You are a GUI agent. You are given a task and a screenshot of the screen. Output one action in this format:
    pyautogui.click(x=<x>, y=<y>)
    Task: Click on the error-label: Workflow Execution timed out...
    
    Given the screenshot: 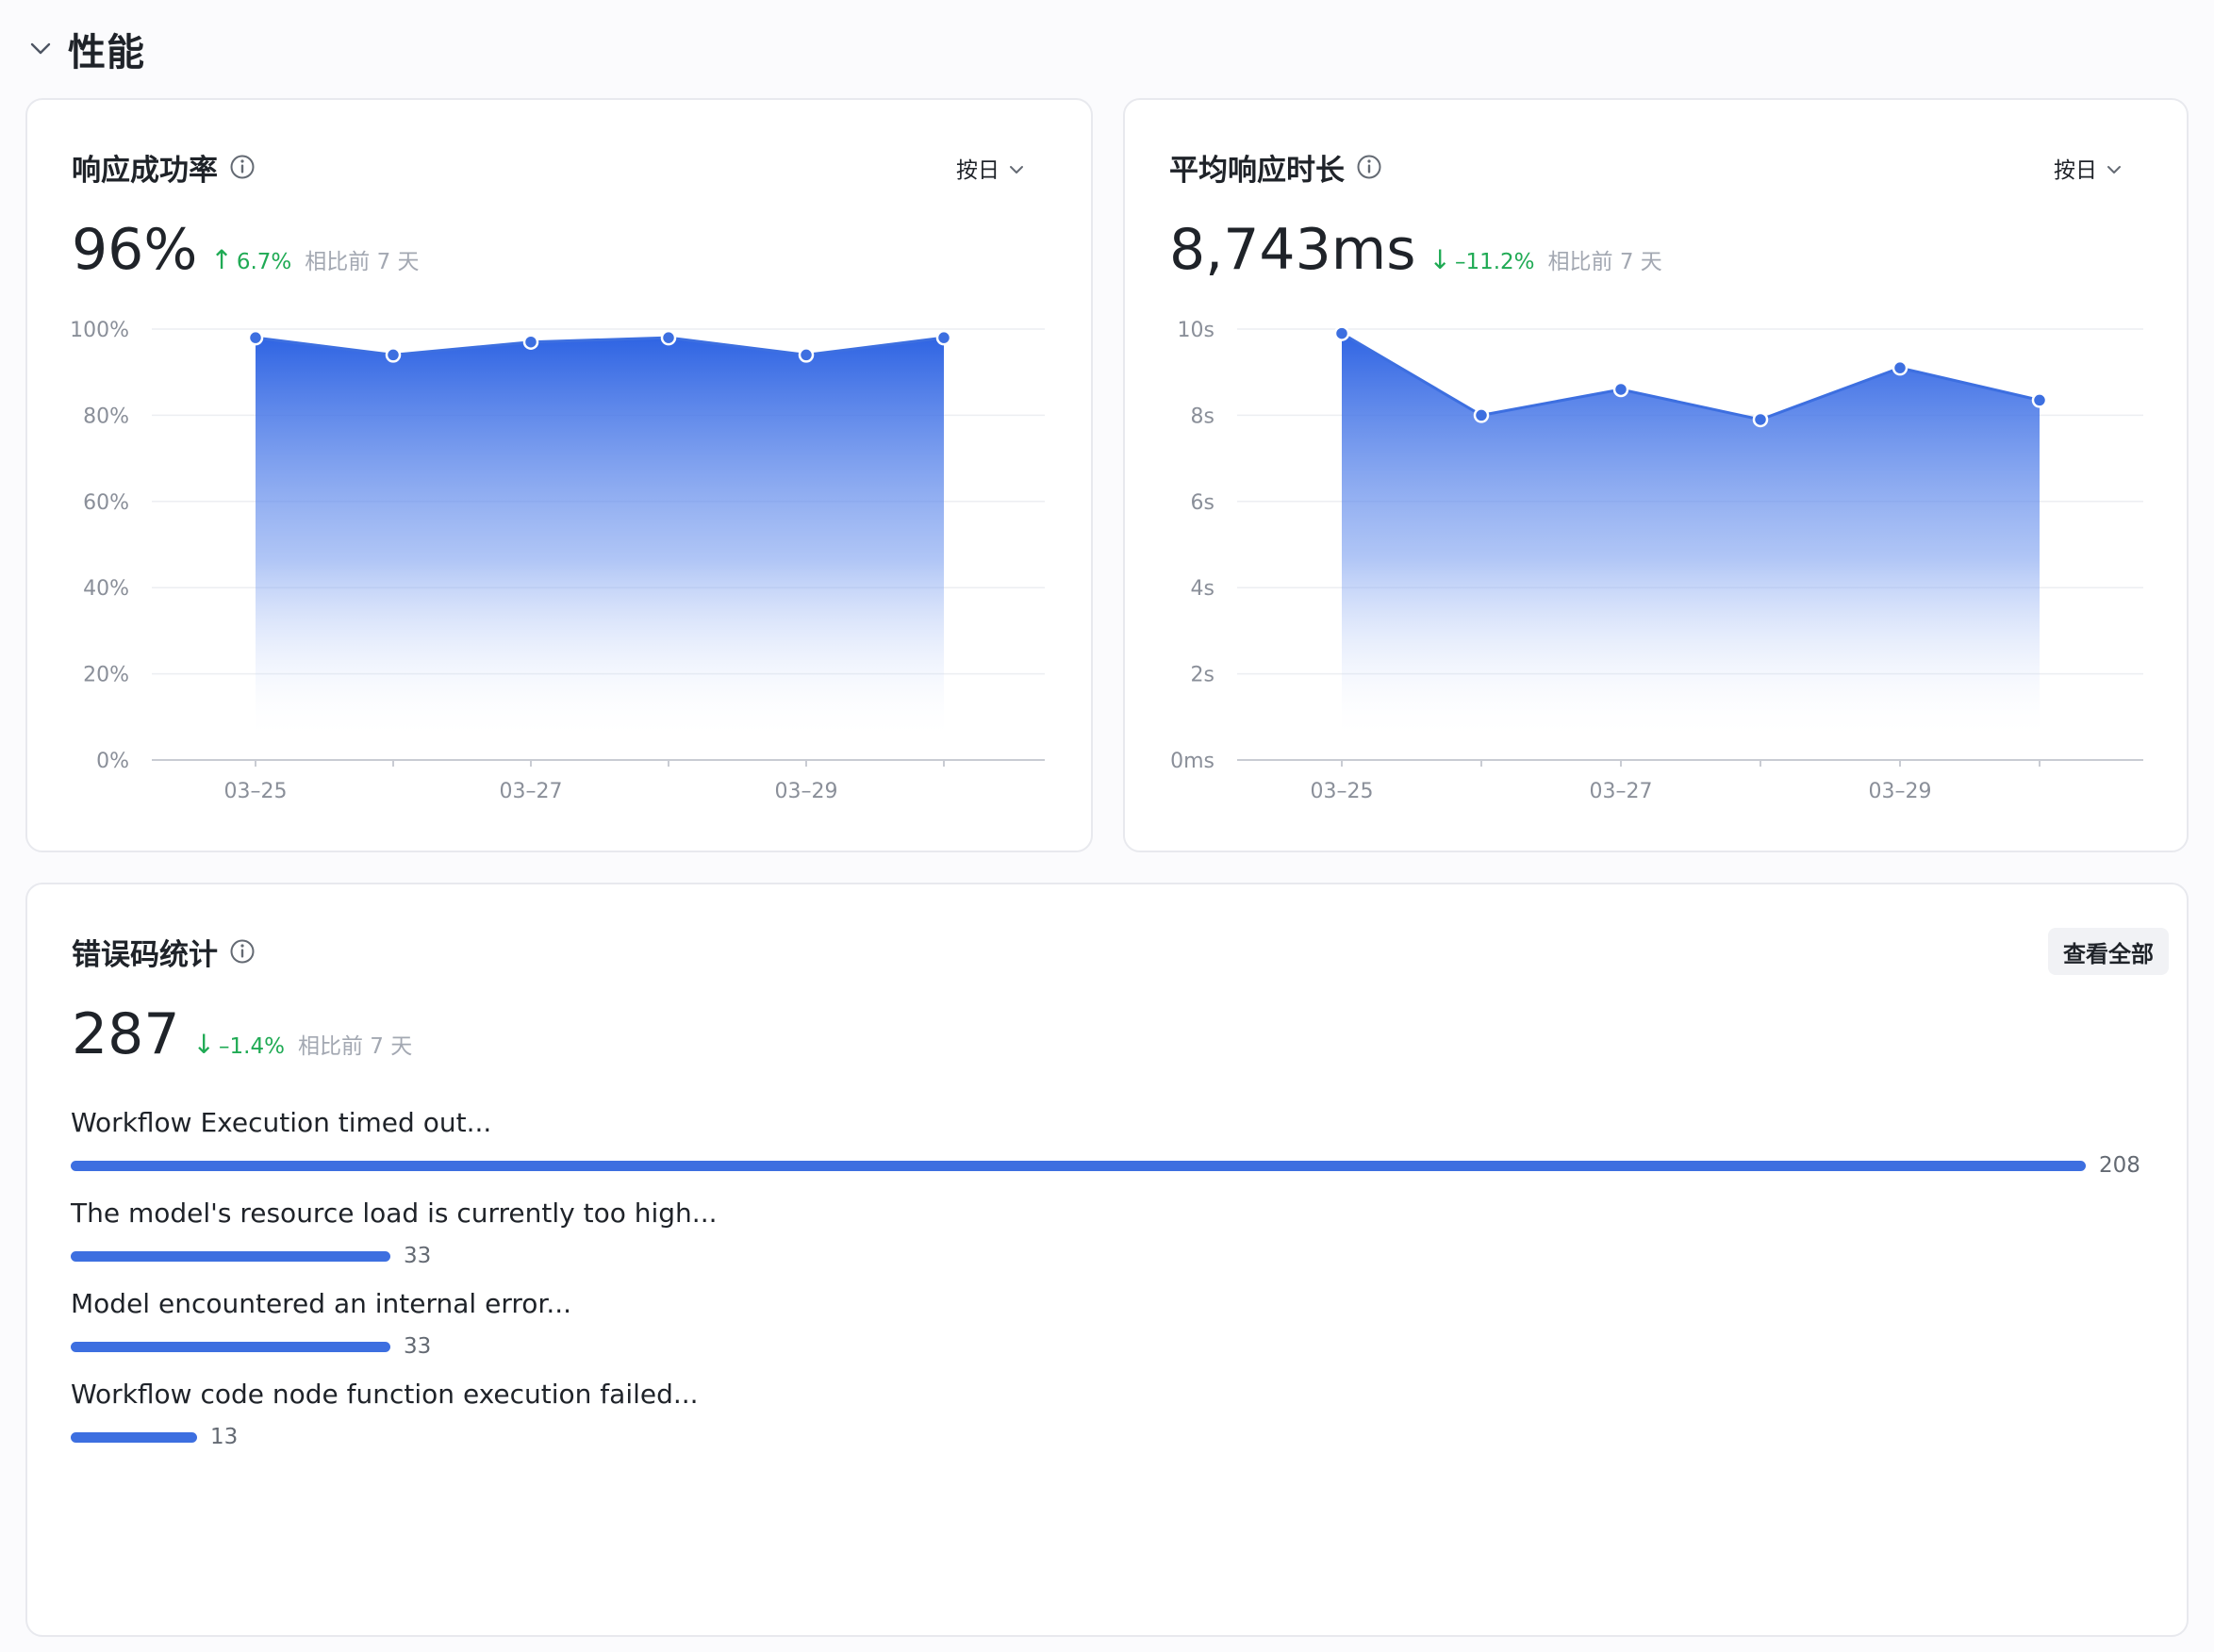 What is the action you would take?
    pyautogui.click(x=281, y=1122)
    